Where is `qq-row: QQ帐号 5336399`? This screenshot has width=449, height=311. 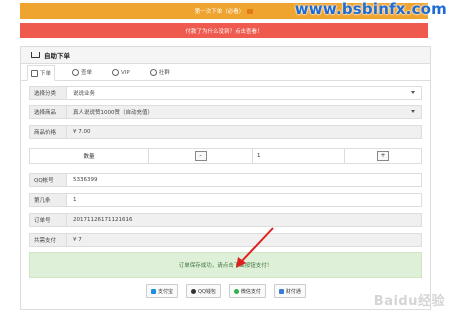 qq-row: QQ帐号 5336399 is located at coordinates (225, 180).